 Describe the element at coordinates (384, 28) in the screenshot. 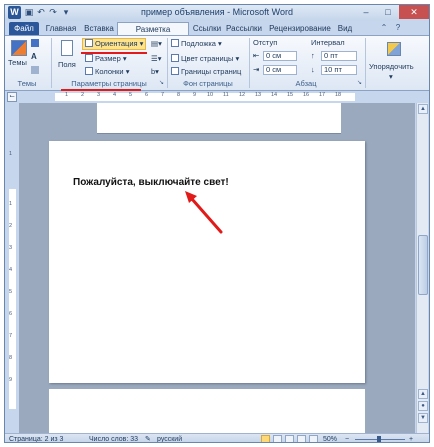

I see `minimize-ribbon-icon: ⌃` at that location.